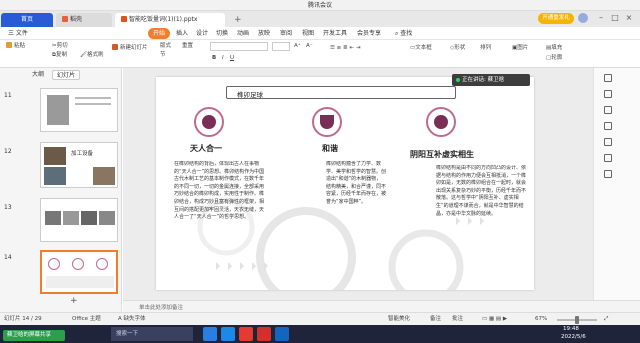 The height and width of the screenshot is (343, 640). I want to click on tab-current-file: 智能吃饭量词(1)(1).pptx, so click(170, 20).